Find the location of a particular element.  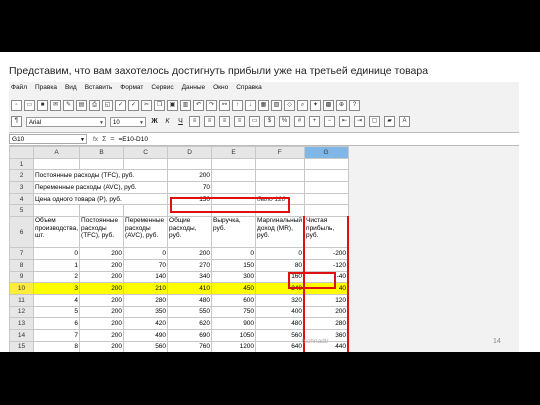

cell-total-costs: 760 is located at coordinates (190, 346).